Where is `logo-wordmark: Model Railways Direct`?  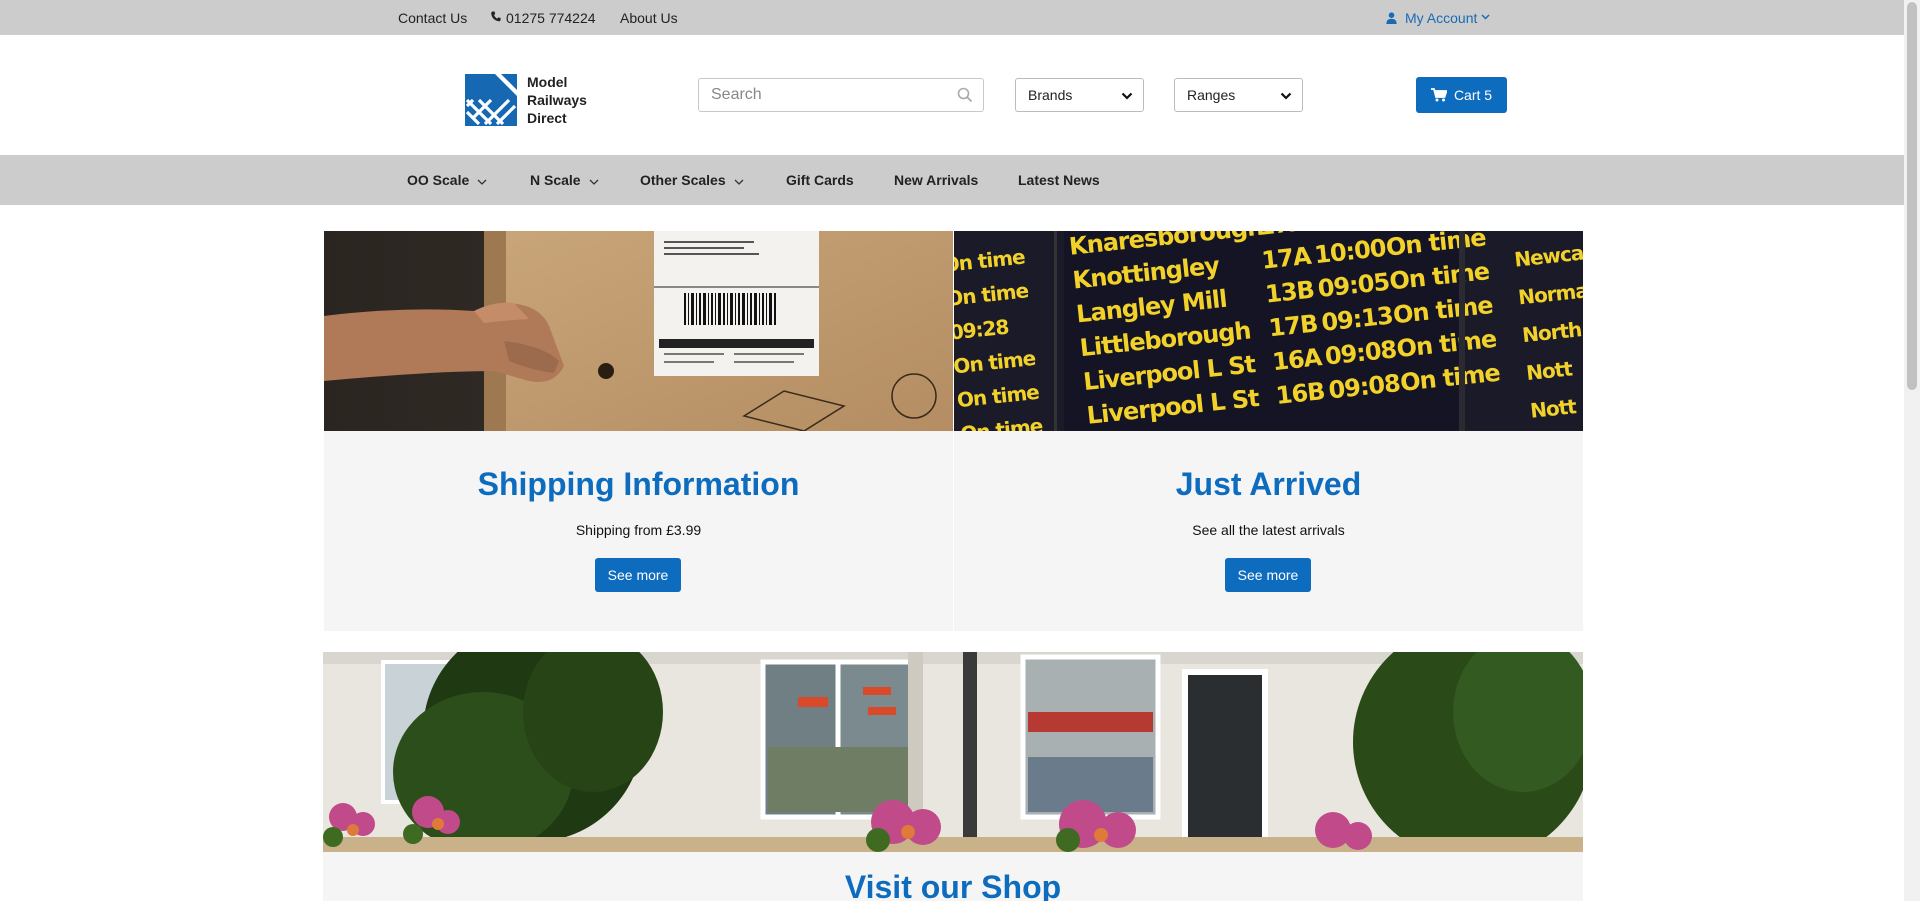 logo-wordmark: Model Railways Direct is located at coordinates (557, 100).